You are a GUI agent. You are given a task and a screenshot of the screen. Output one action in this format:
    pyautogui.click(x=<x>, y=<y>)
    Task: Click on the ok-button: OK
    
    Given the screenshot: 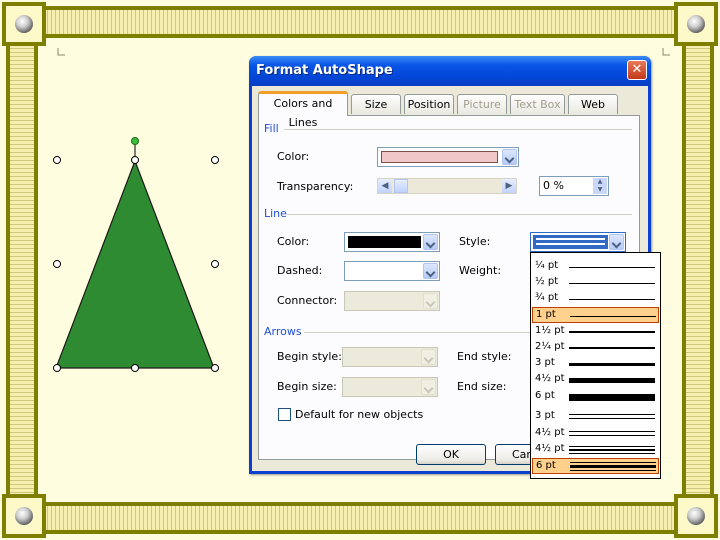 What is the action you would take?
    pyautogui.click(x=451, y=454)
    